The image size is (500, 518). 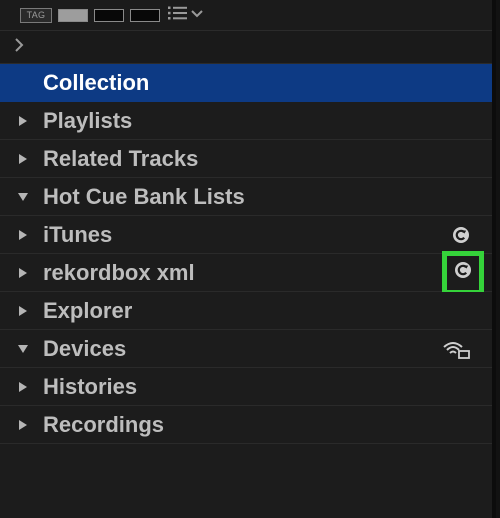 What do you see at coordinates (90, 386) in the screenshot?
I see `tree-item-label: Histories` at bounding box center [90, 386].